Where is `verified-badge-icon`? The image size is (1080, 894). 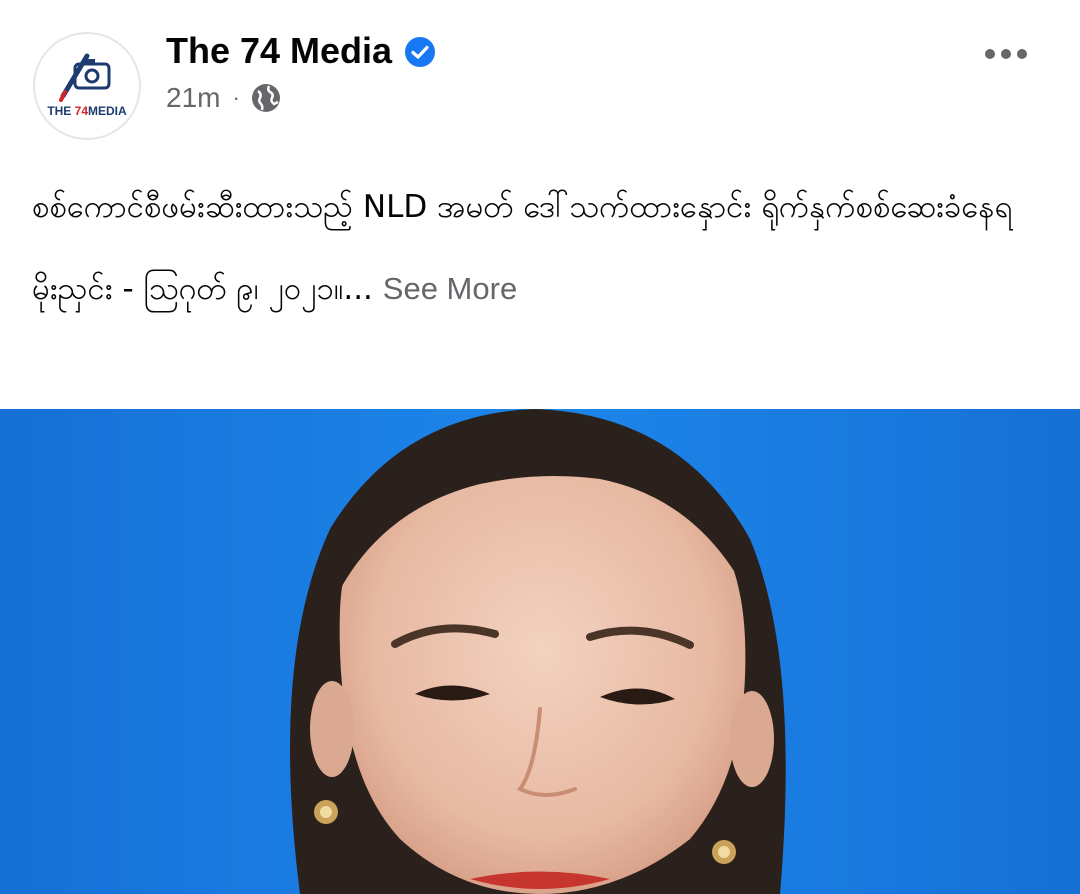 verified-badge-icon is located at coordinates (420, 51).